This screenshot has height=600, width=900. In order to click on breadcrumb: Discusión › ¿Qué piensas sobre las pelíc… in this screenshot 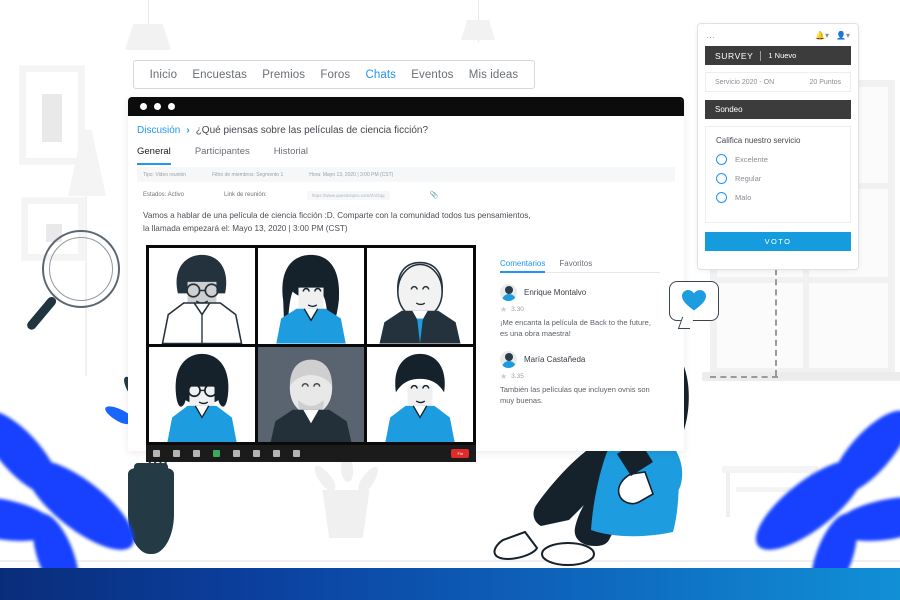, I will do `click(282, 130)`.